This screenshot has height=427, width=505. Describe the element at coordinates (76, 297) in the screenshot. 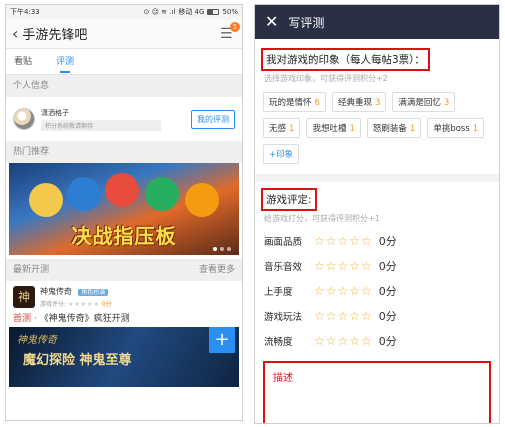

I see `game-info: 神鬼传奇 角色扮演 游戏评分: ★★★★★ 0分` at that location.